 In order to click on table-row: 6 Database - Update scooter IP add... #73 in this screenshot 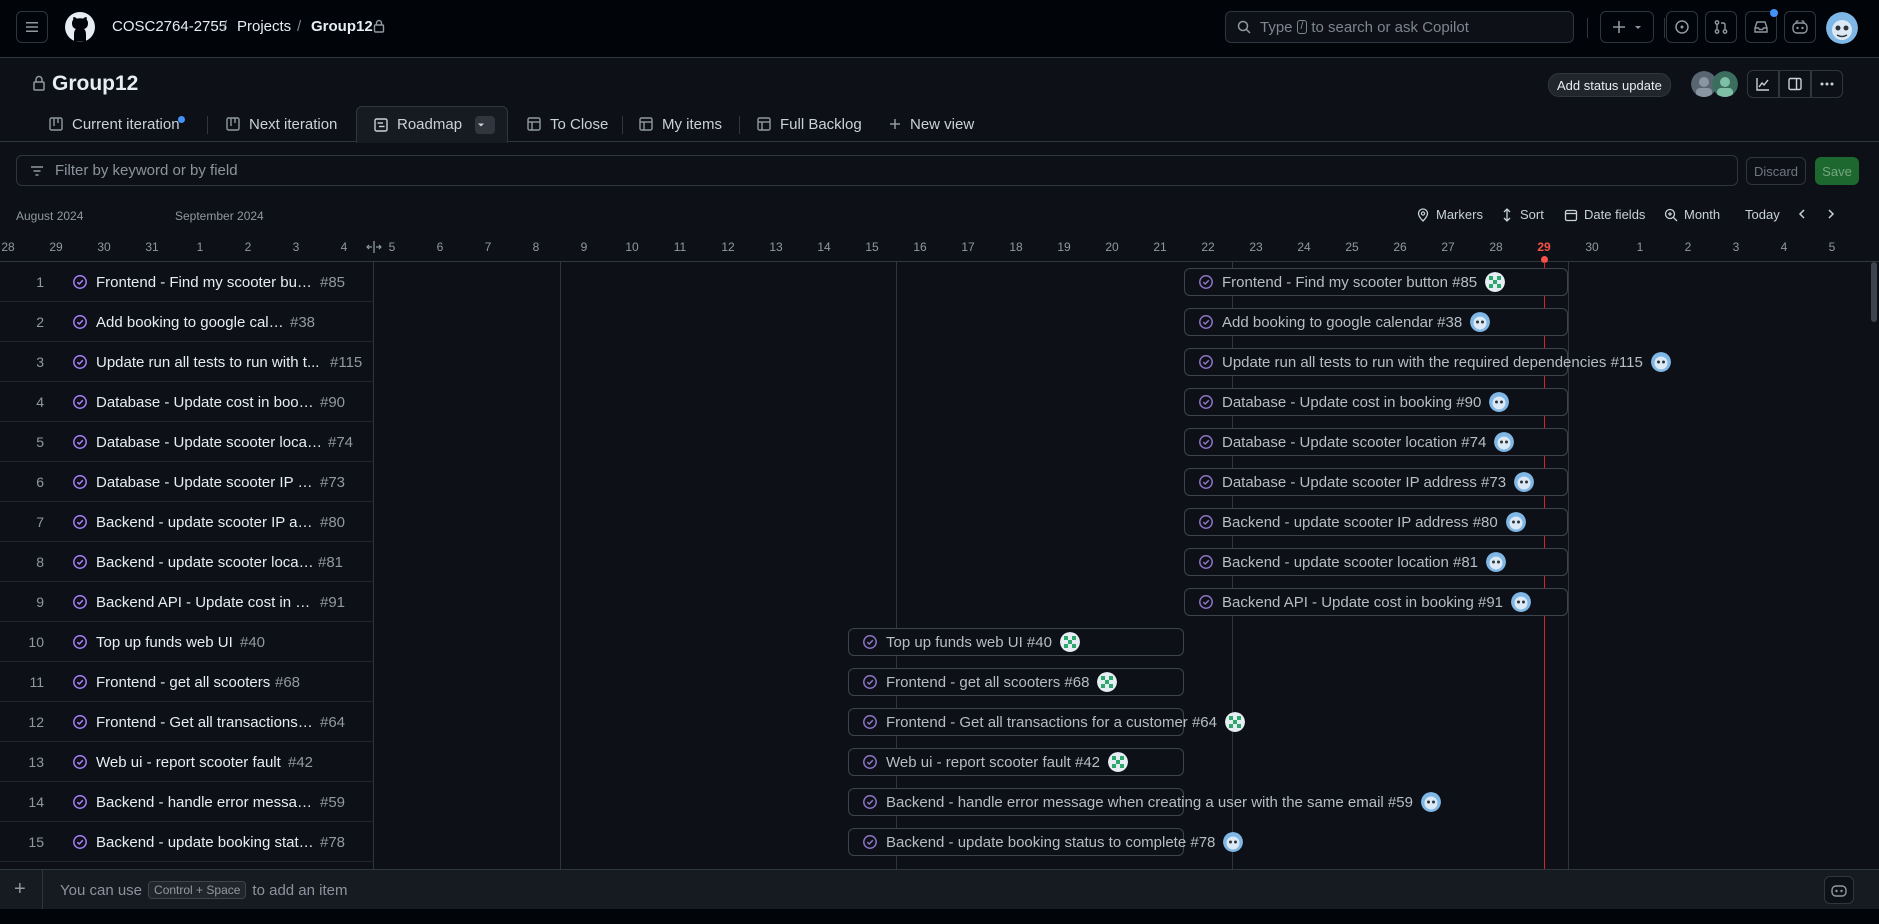, I will do `click(187, 482)`.